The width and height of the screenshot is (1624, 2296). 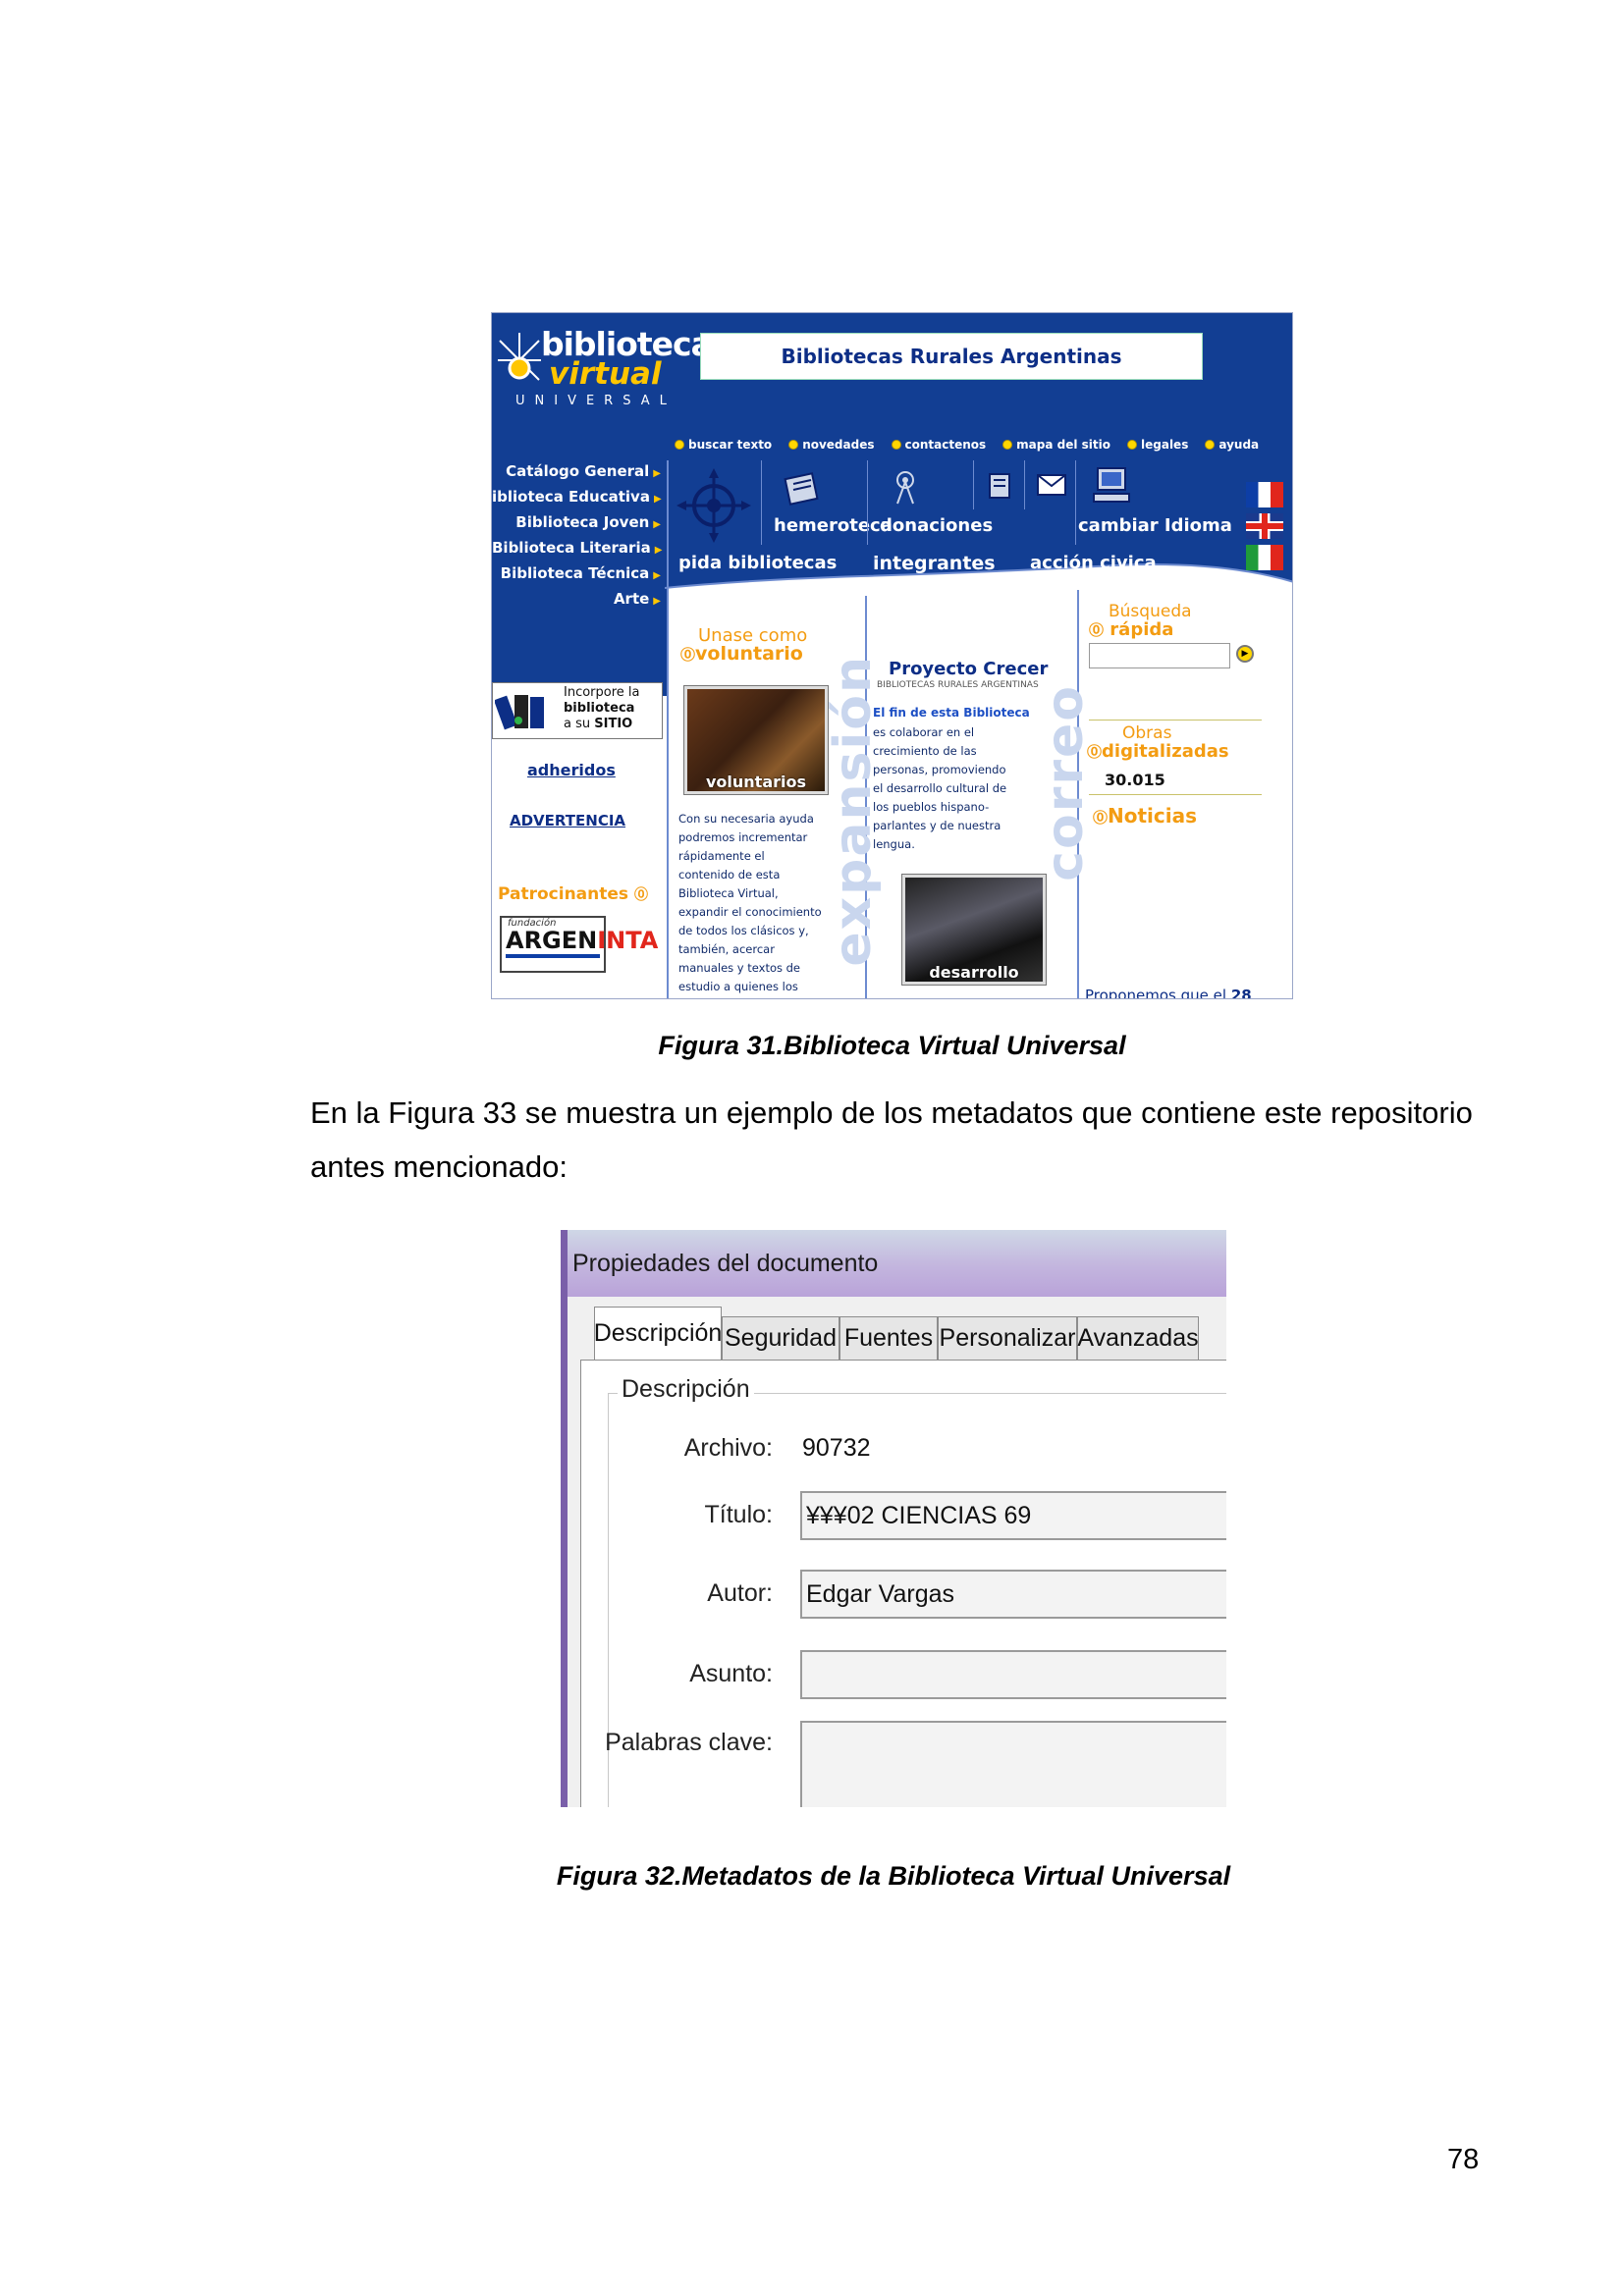 I want to click on desarrollo-photo: desarrollo, so click(x=974, y=930).